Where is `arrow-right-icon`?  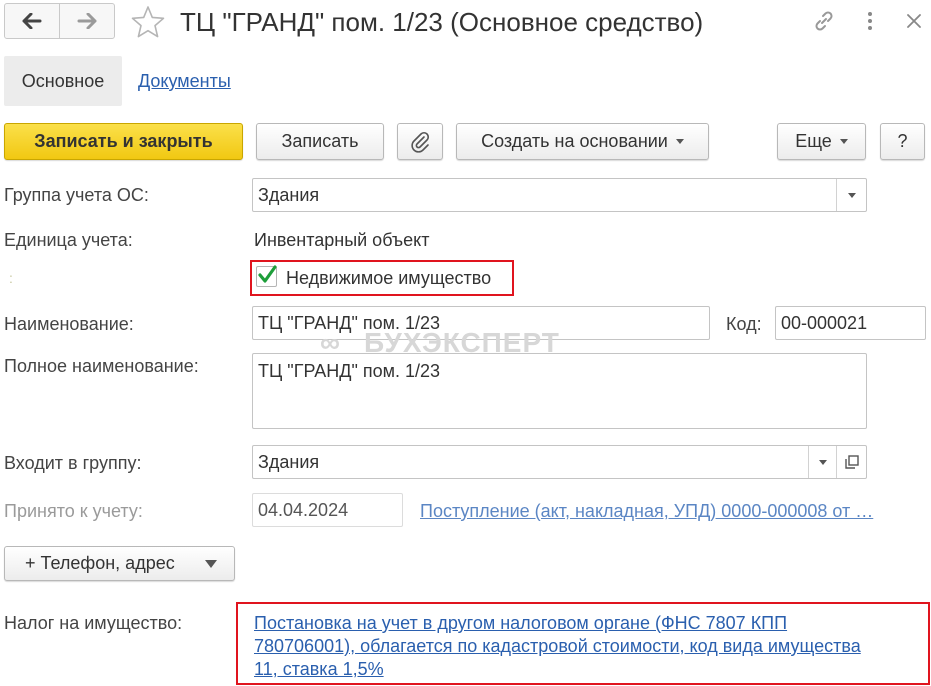
arrow-right-icon is located at coordinates (87, 21).